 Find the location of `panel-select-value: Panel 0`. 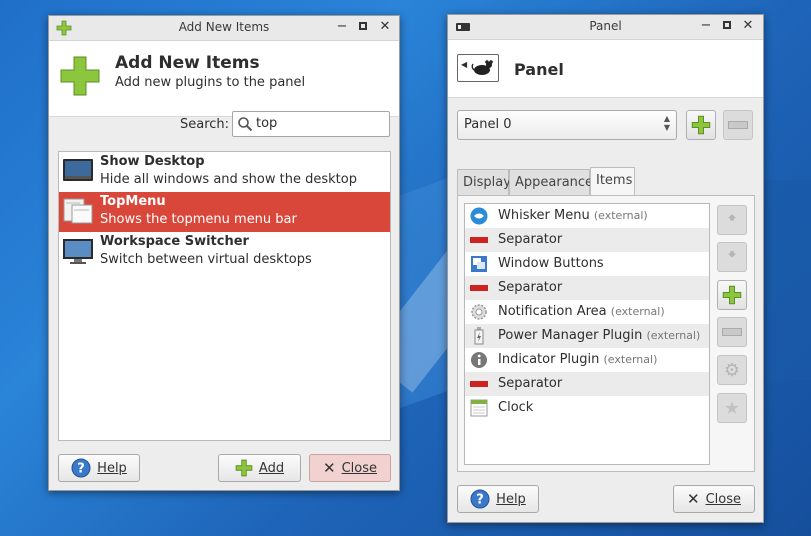

panel-select-value: Panel 0 is located at coordinates (488, 124).